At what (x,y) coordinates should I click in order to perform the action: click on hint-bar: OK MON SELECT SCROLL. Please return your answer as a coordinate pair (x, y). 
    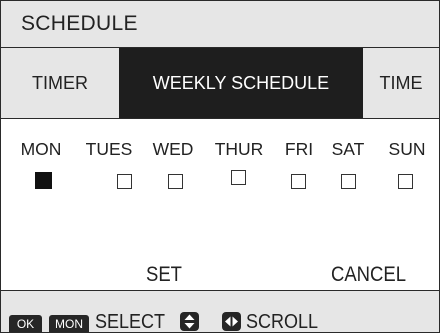
    Looking at the image, I should click on (220, 311).